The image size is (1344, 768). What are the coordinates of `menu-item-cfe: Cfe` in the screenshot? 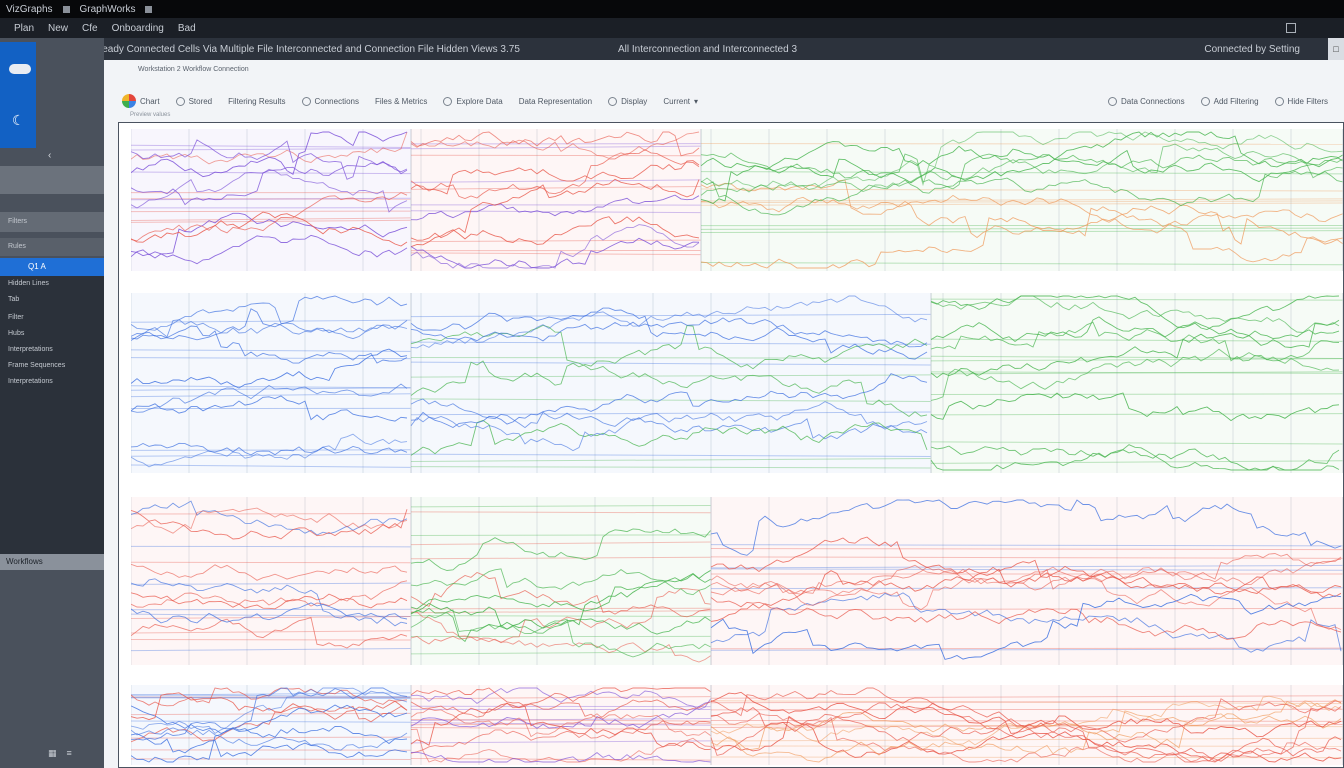 It's located at (90, 28).